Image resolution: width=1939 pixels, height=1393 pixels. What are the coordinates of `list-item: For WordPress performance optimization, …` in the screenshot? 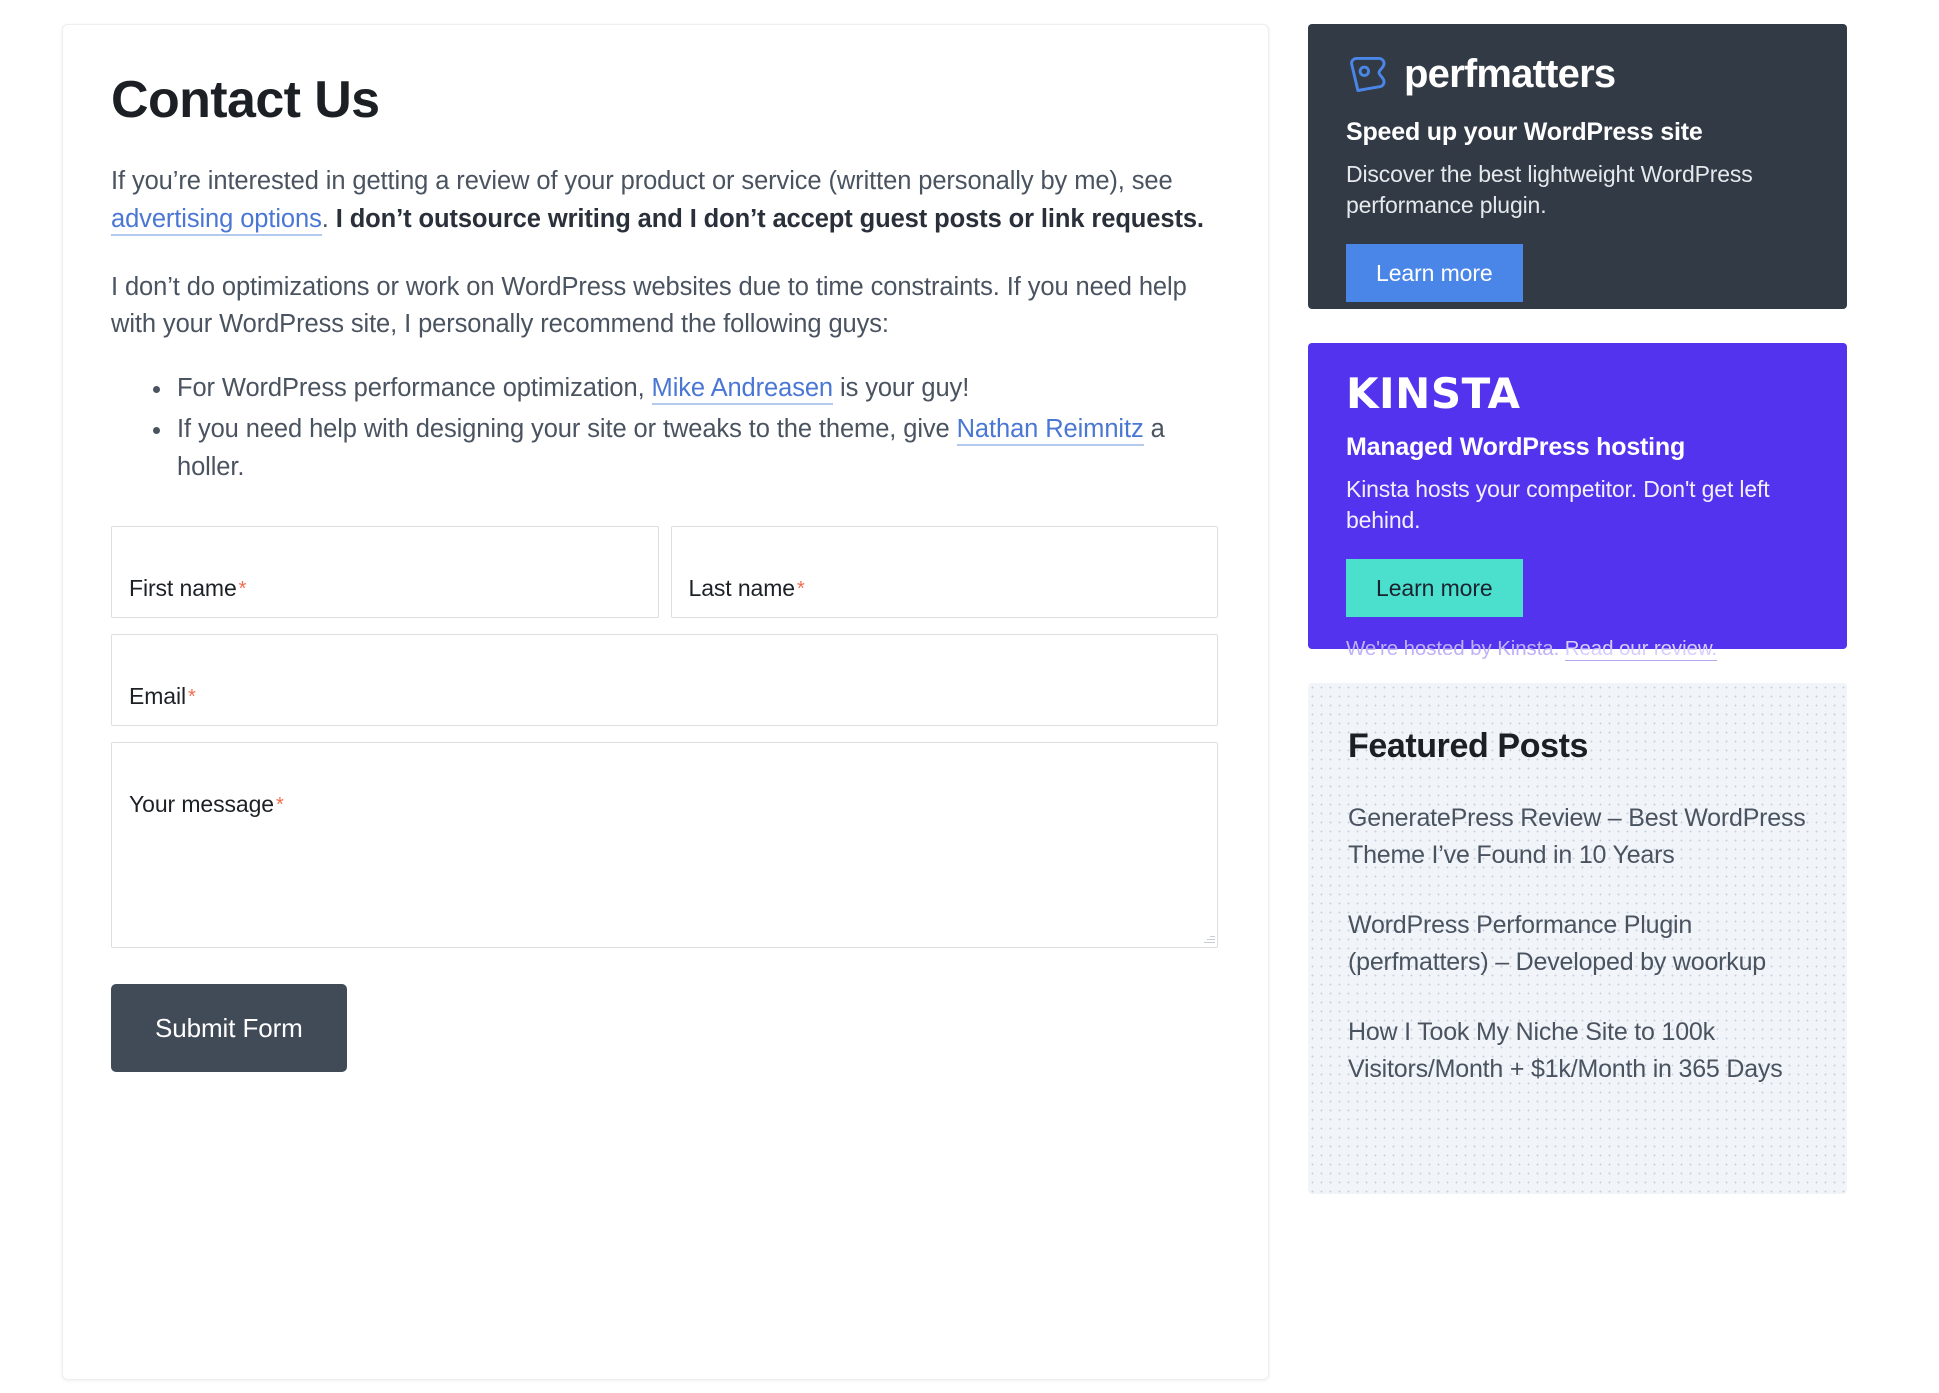 It's located at (685, 388).